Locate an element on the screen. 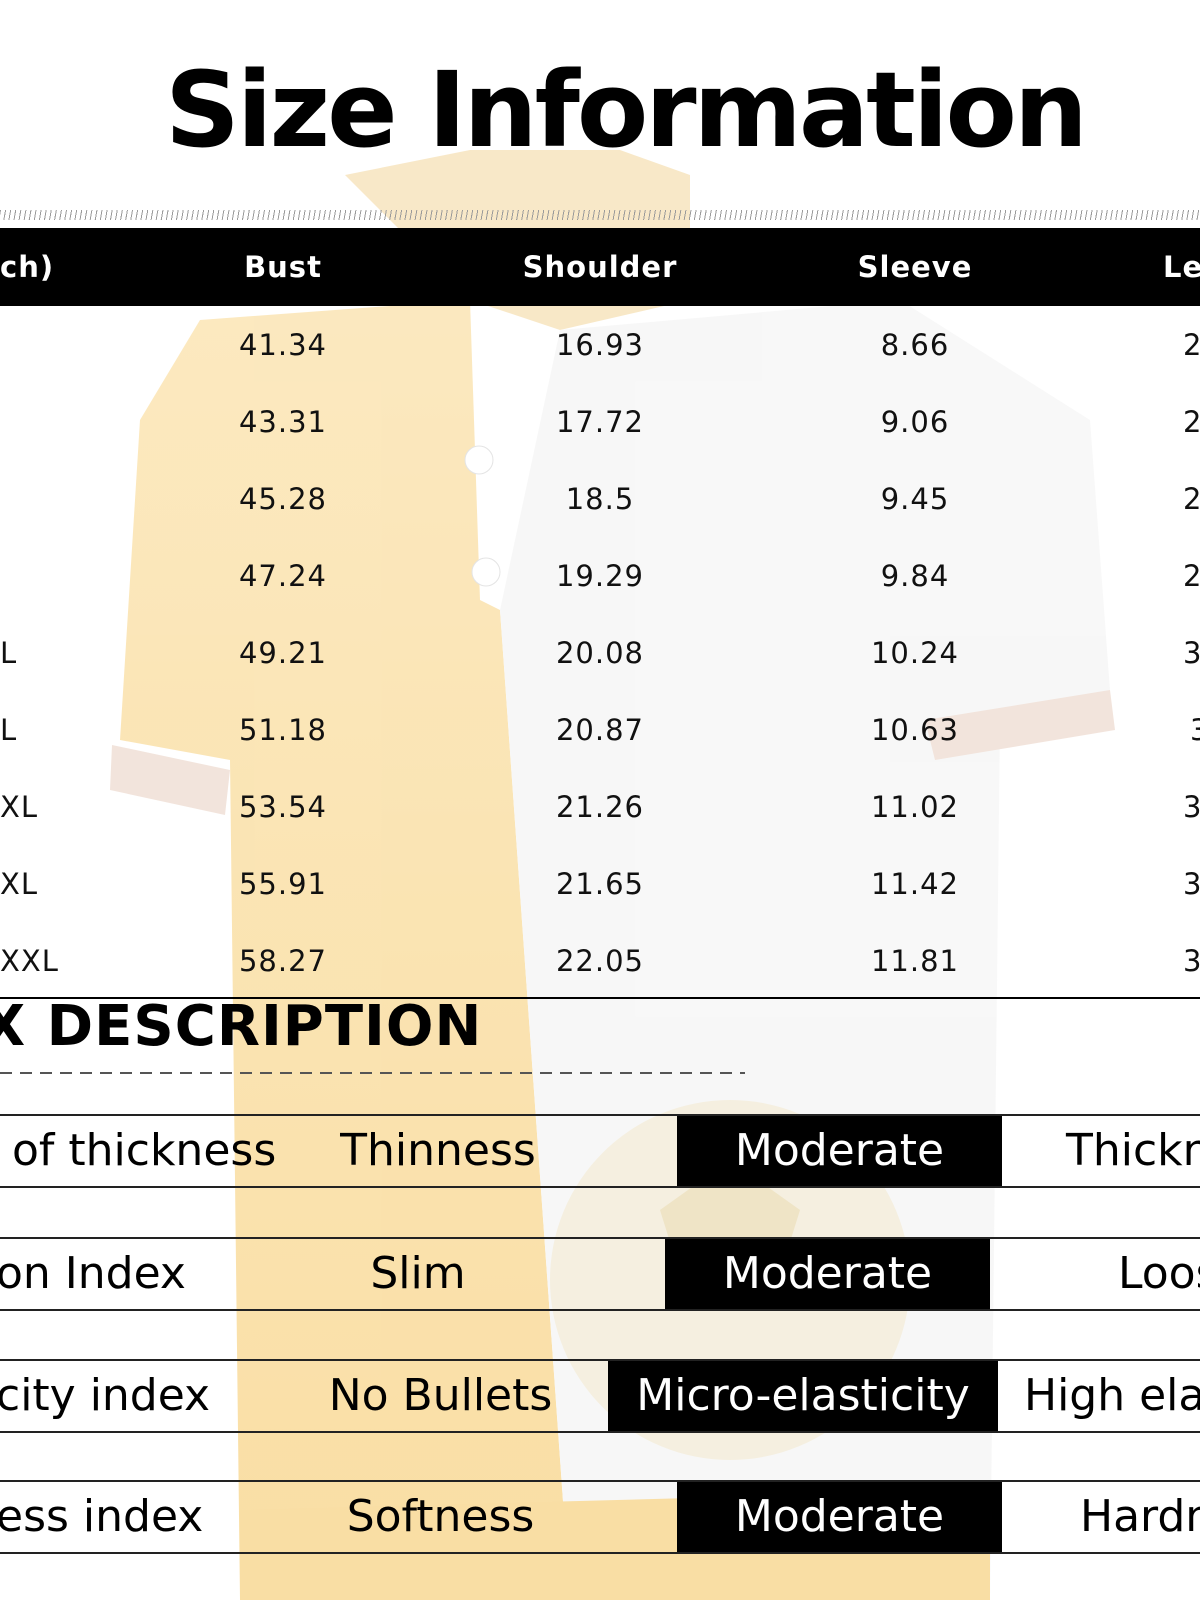  shoulder-cell: 16.93 is located at coordinates (600, 345).